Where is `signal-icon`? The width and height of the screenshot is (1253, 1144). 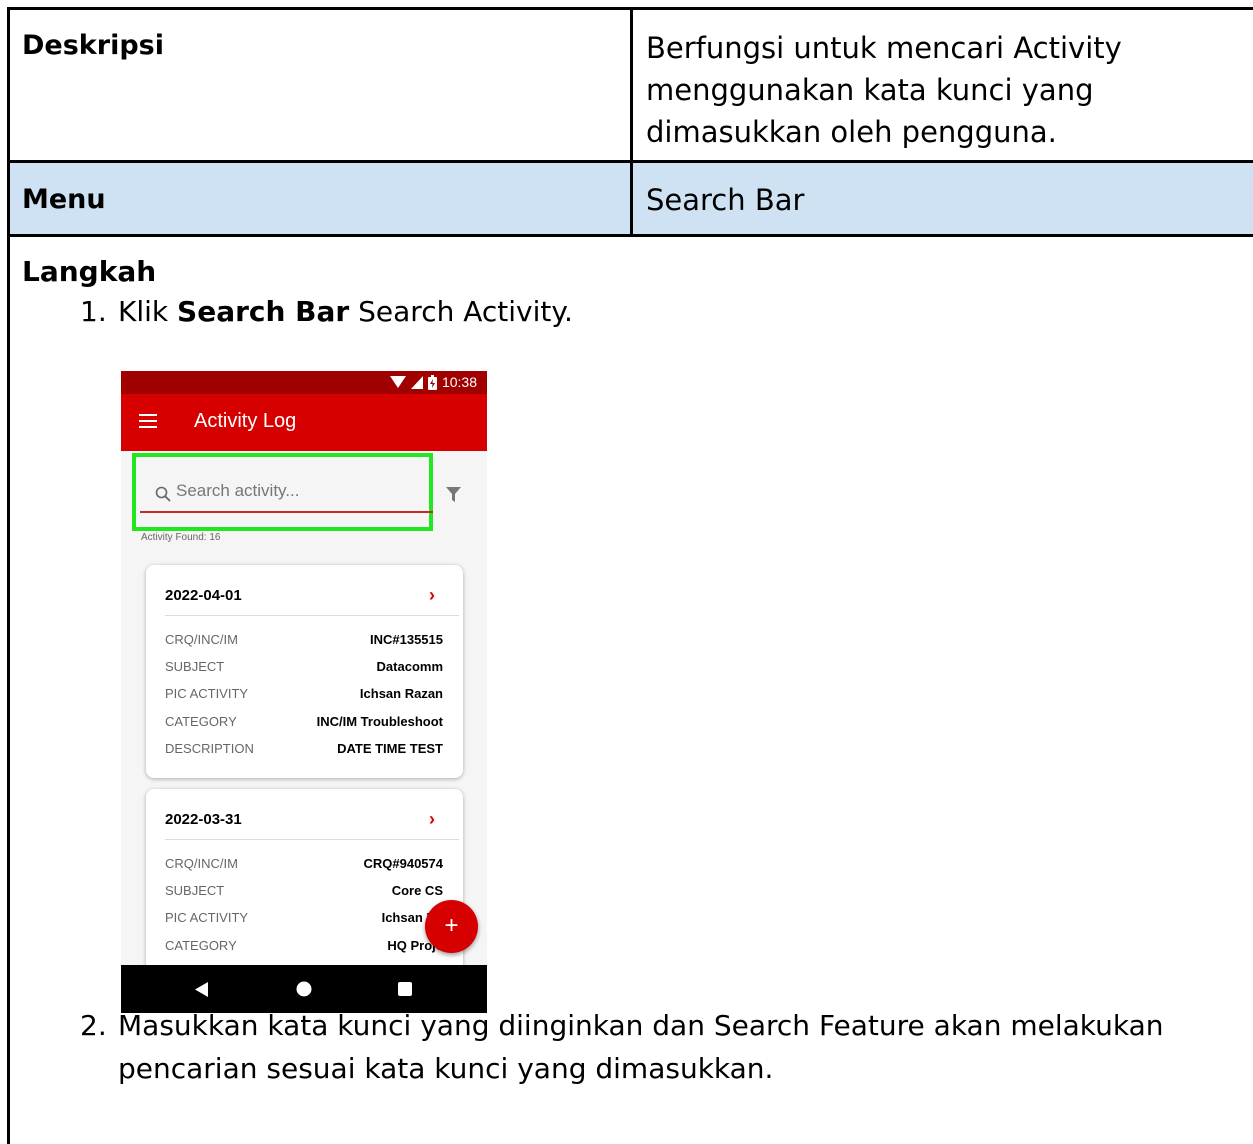
signal-icon is located at coordinates (416, 382).